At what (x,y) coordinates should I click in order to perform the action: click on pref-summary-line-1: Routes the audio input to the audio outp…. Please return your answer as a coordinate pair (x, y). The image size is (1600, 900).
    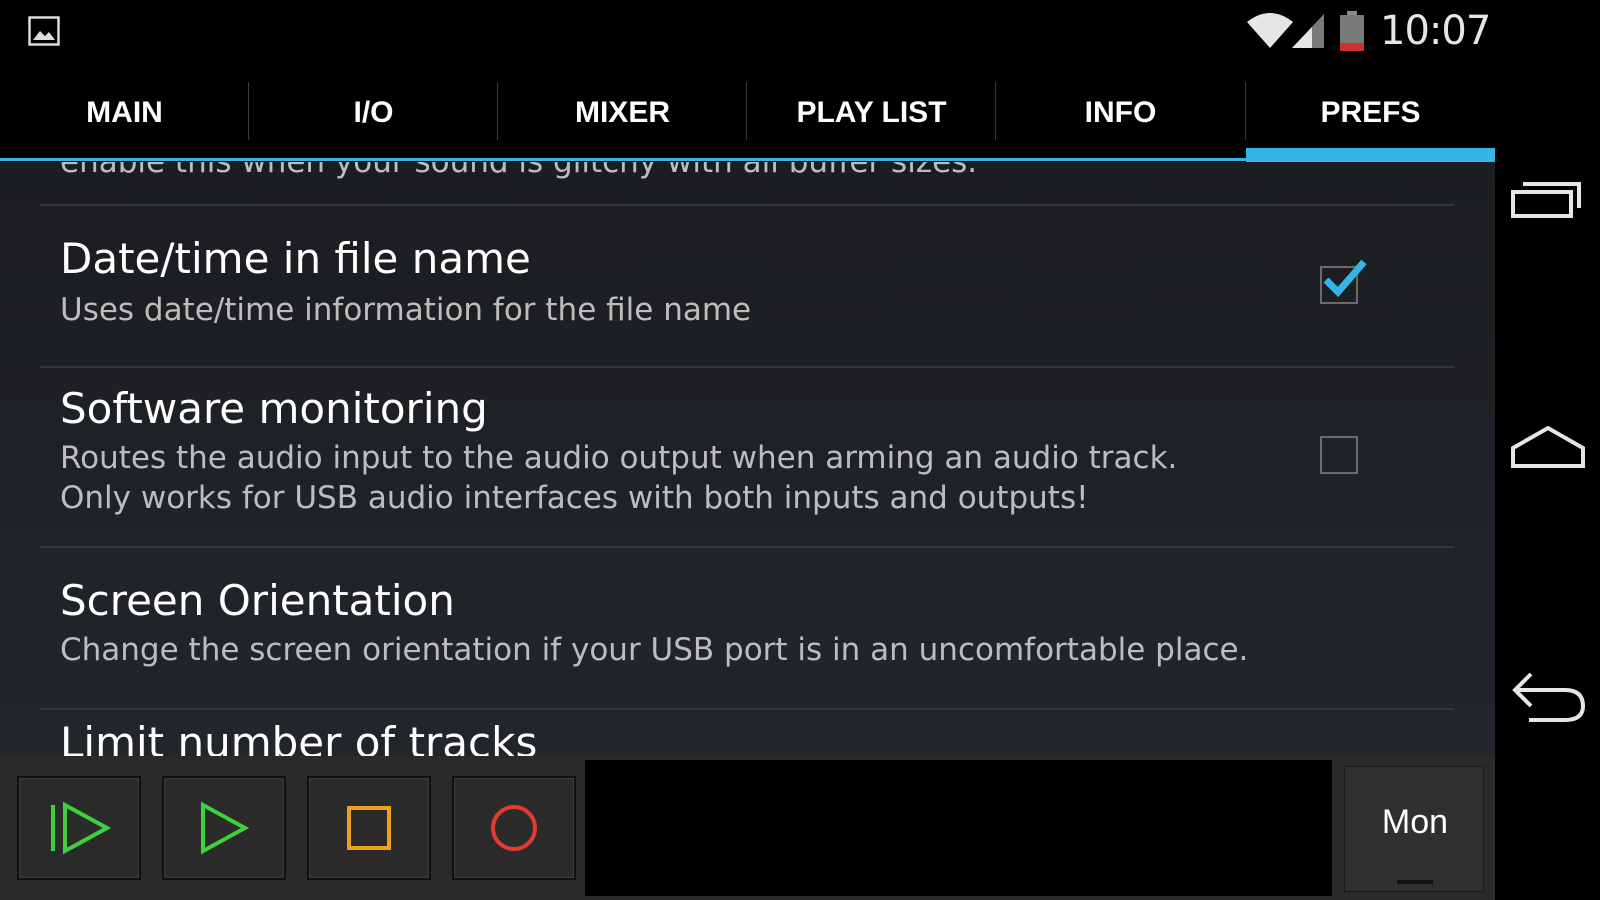
    Looking at the image, I should click on (619, 458).